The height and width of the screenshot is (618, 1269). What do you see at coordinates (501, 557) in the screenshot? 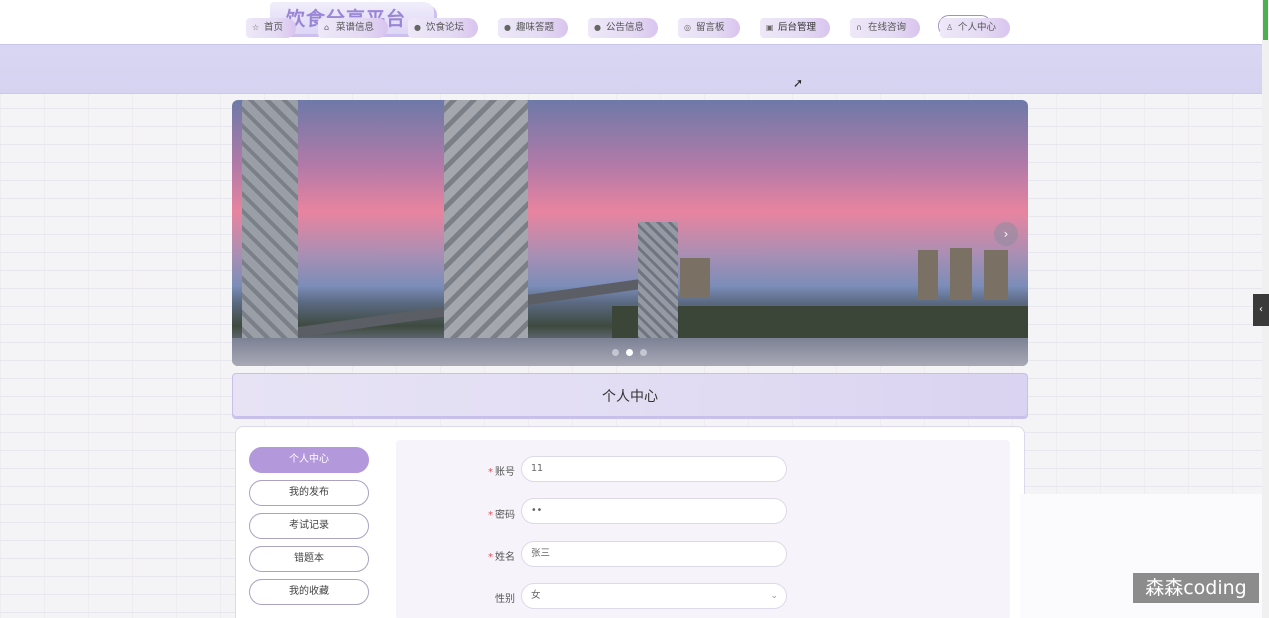
I see `name-label: * 姓名` at bounding box center [501, 557].